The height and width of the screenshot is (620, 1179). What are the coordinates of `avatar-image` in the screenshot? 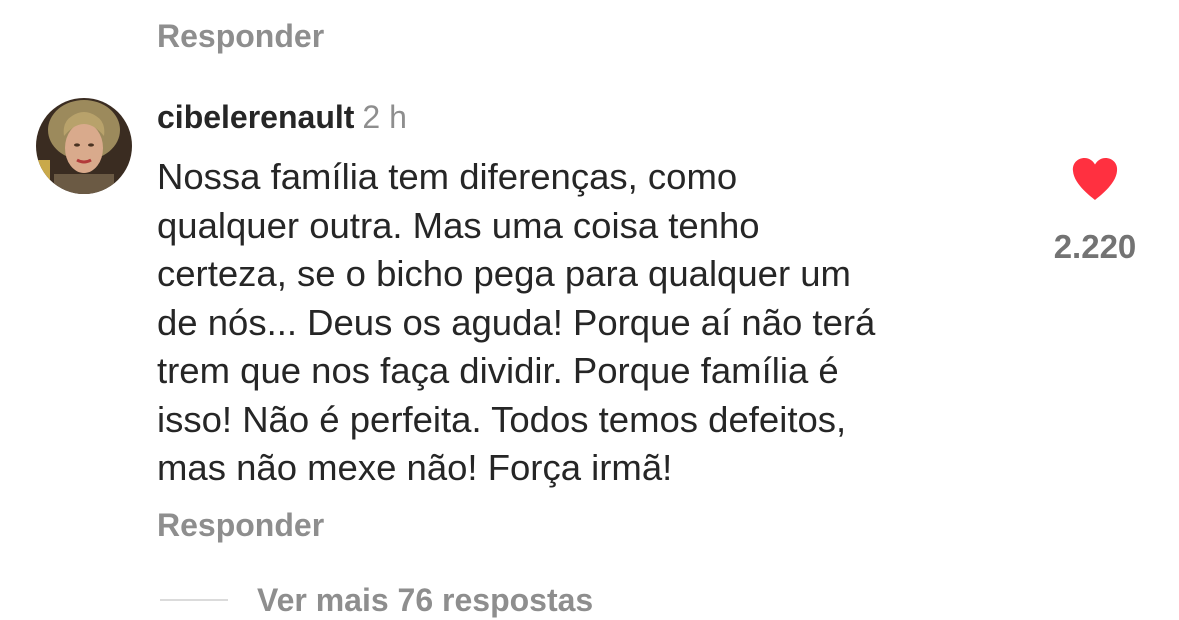 It's located at (84, 146).